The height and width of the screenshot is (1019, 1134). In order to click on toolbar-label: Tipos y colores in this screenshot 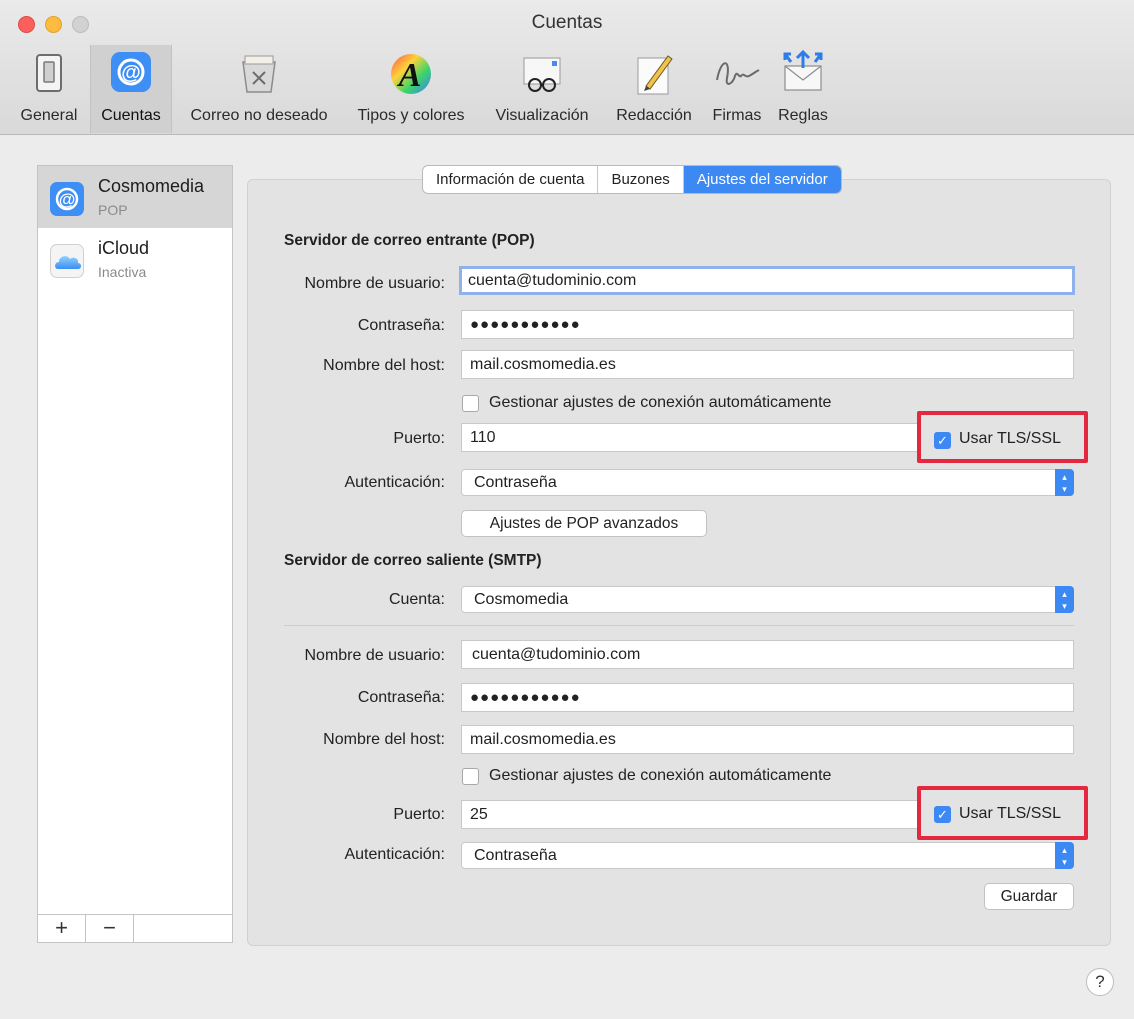, I will do `click(411, 115)`.